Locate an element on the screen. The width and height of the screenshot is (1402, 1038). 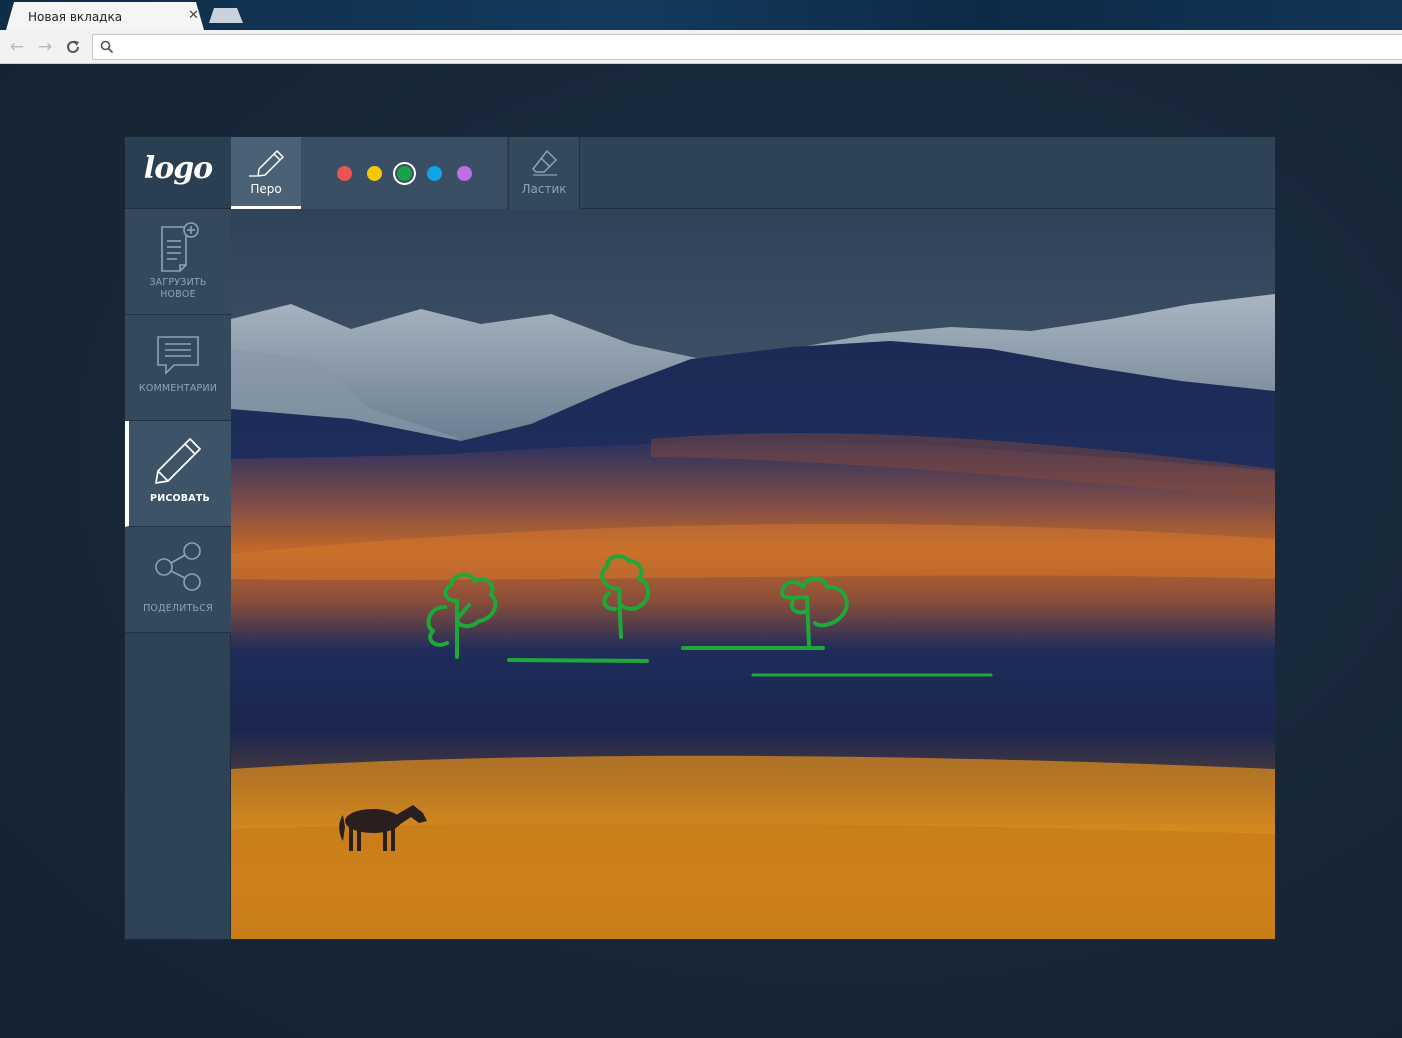
logo: logo is located at coordinates (178, 168).